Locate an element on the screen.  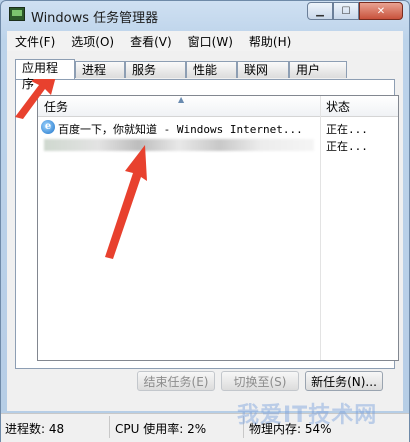
tab-performance: 性能 is located at coordinates (211, 69).